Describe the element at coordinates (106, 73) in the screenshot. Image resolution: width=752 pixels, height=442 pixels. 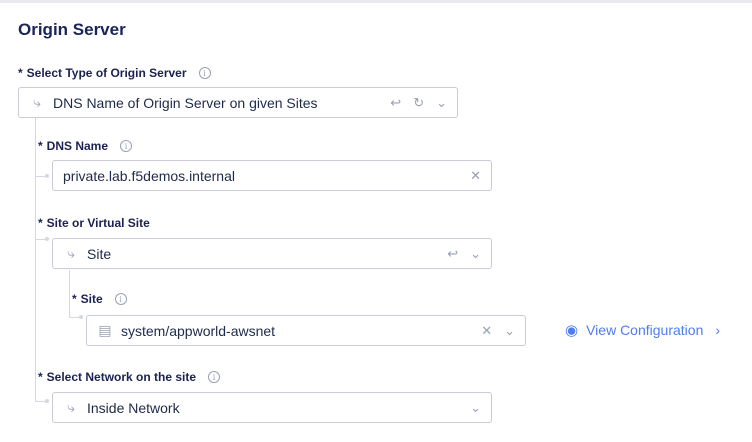
I see `origin-type-label-text: Select Type of Origin Server` at that location.